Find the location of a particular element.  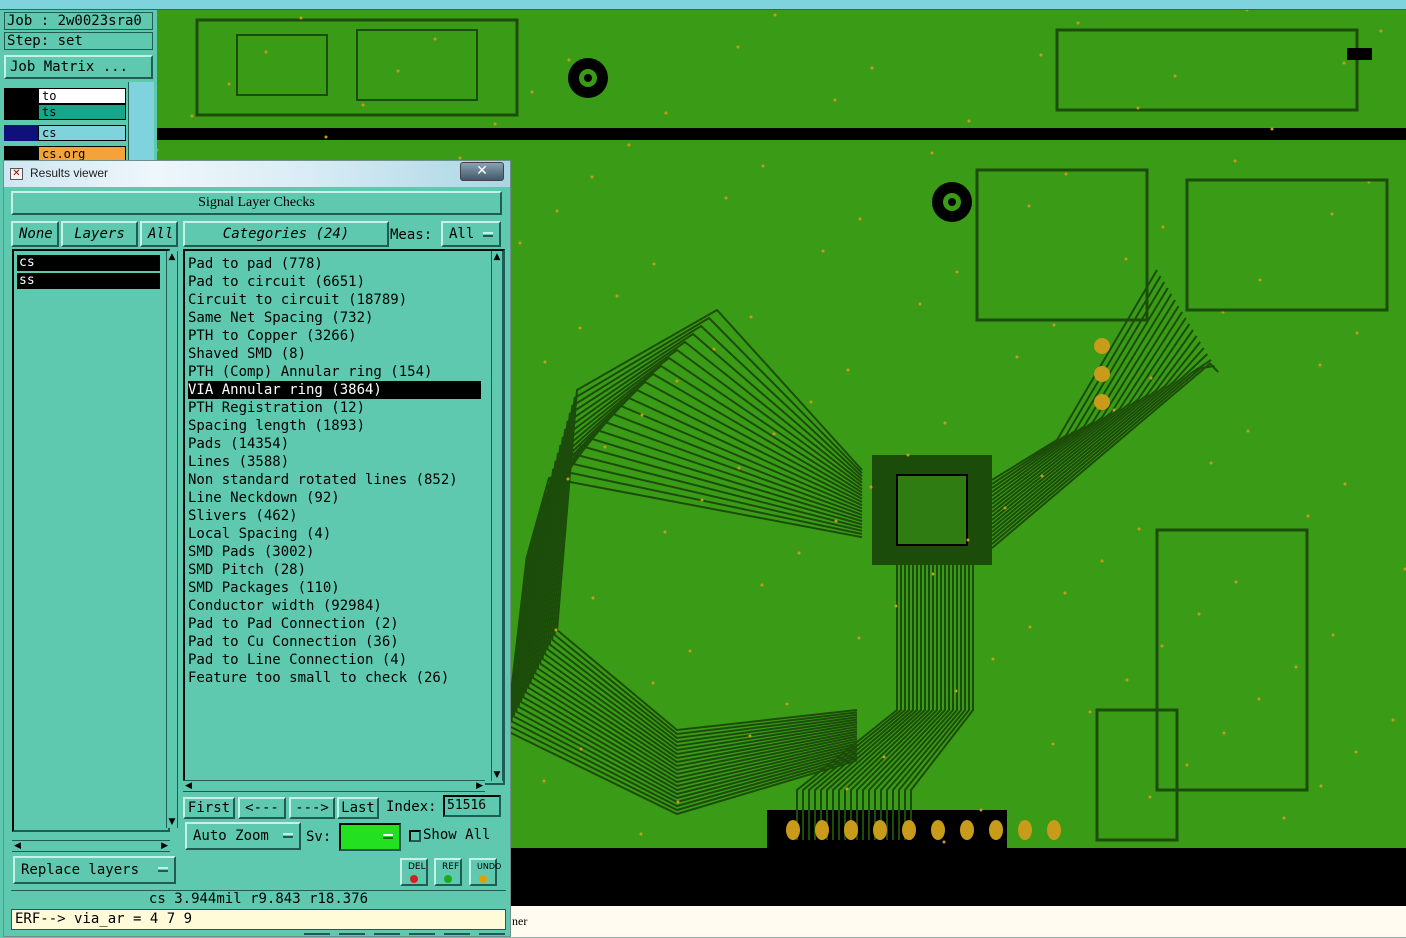

category-item: Shaved SMD (8) is located at coordinates (334, 354).